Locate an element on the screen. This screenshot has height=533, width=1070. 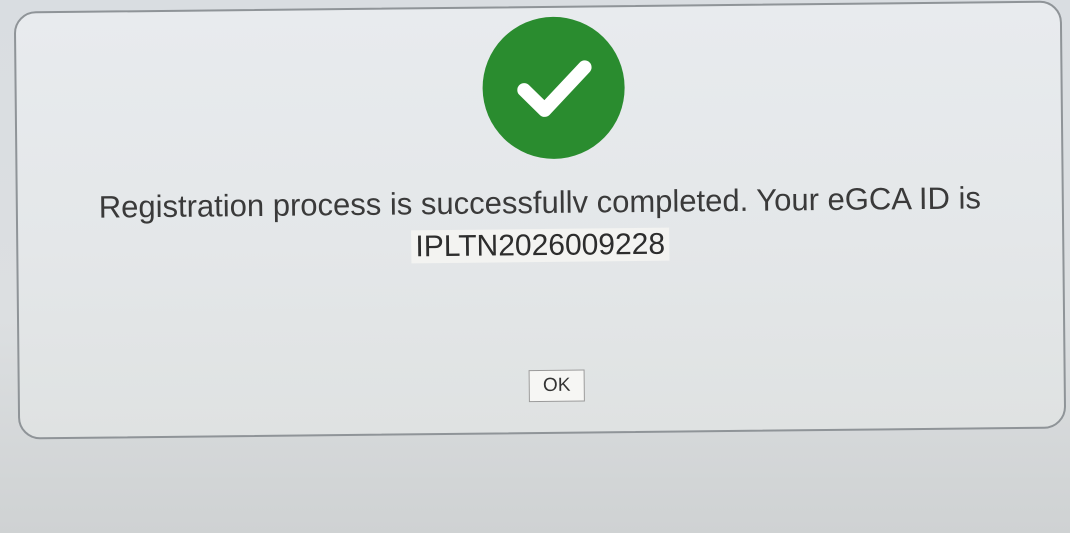
checkmark-icon is located at coordinates (554, 88).